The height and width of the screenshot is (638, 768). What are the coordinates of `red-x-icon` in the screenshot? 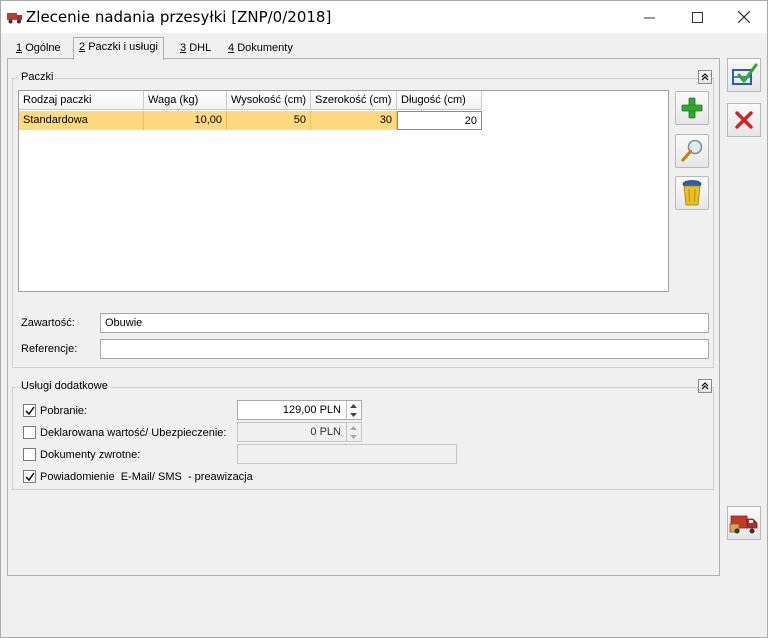 It's located at (744, 120).